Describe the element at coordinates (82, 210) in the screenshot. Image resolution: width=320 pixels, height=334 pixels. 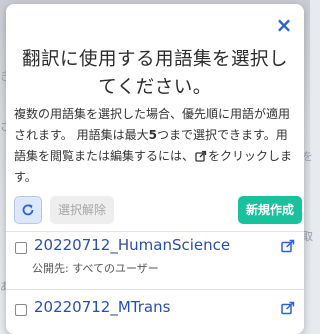
I see `deselect-button: 選択解除` at that location.